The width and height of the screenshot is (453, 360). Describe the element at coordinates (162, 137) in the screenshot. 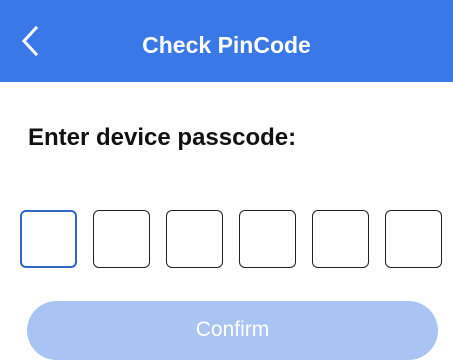

I see `passcode-prompt: Enter device passcode:` at that location.